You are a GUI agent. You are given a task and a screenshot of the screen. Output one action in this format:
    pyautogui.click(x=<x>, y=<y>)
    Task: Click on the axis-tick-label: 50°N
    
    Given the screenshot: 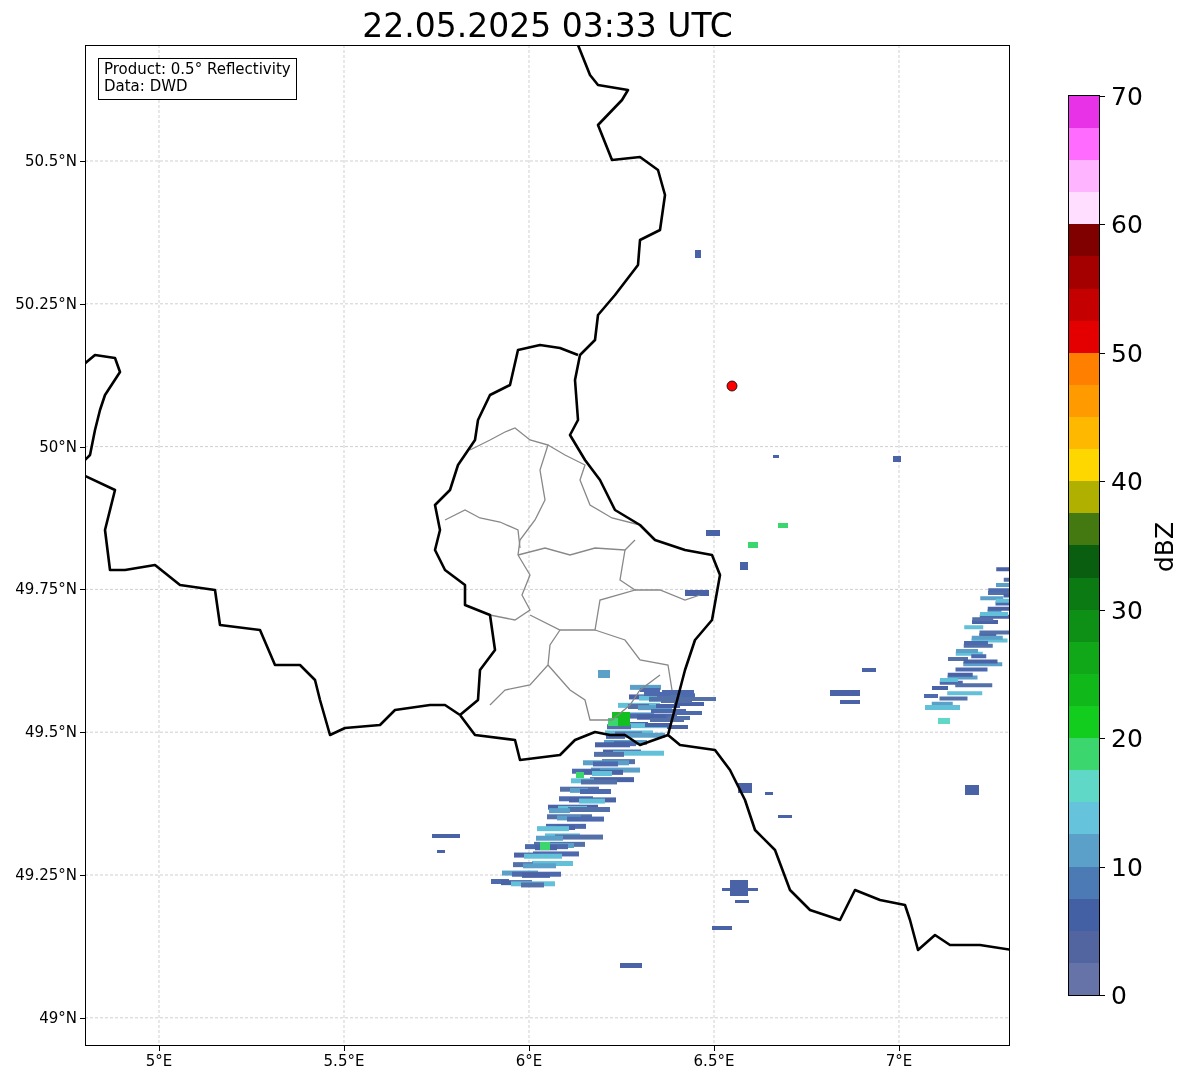 What is the action you would take?
    pyautogui.click(x=58, y=446)
    